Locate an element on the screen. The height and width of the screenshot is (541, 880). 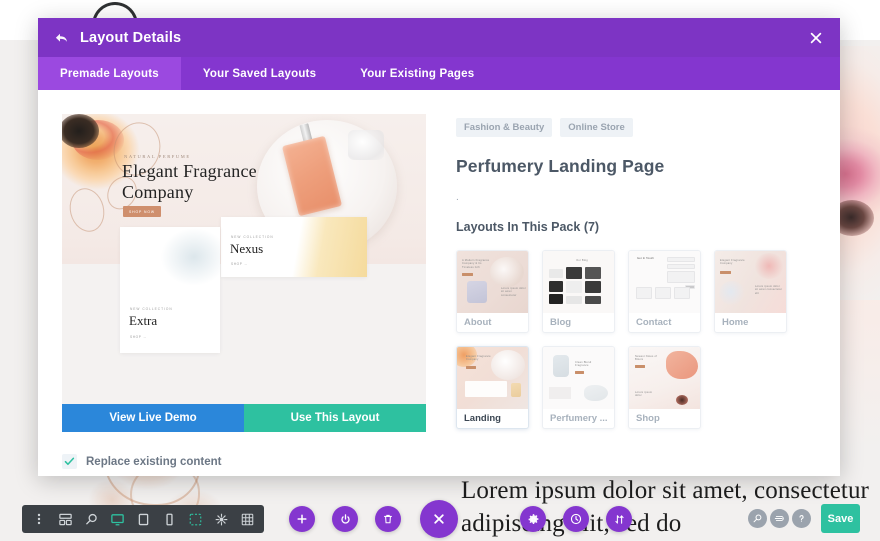
replace-existing-content-label: Replace existing content is located at coordinates (154, 461).